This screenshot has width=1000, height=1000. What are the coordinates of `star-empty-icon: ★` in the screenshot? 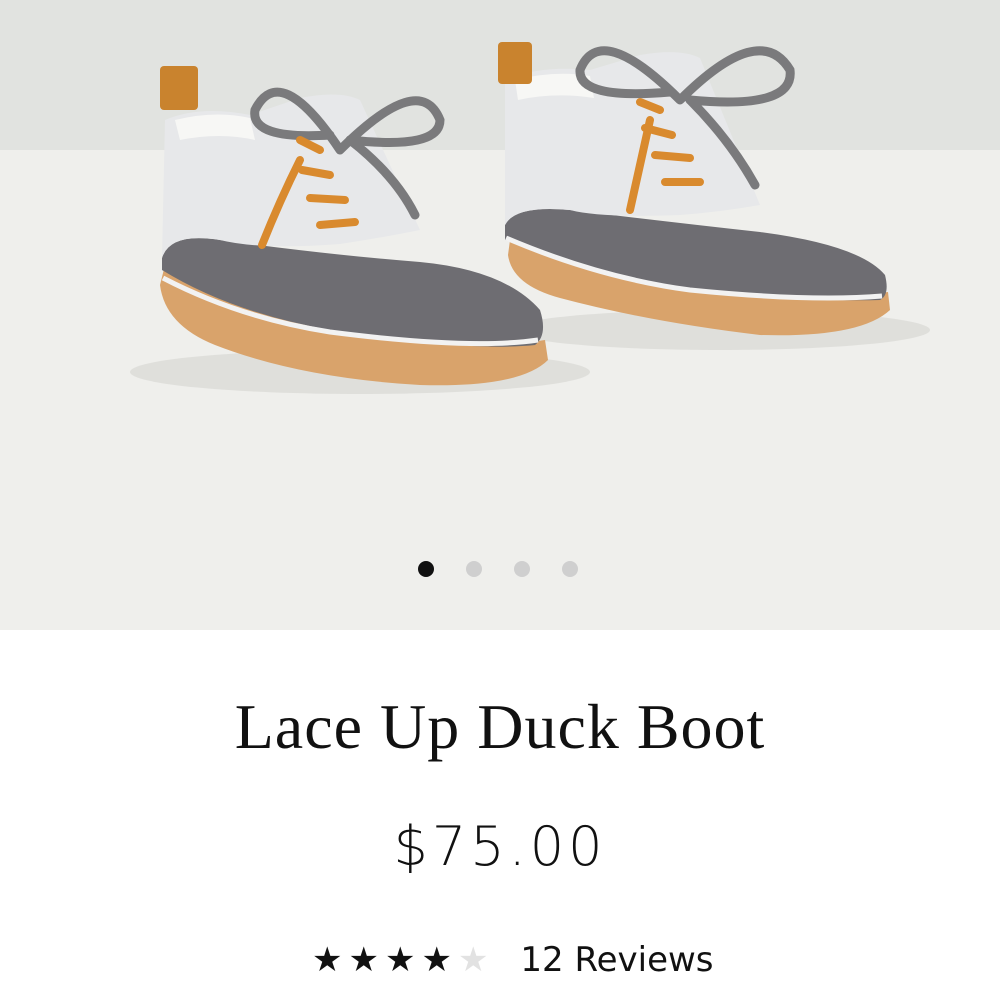 It's located at (473, 960).